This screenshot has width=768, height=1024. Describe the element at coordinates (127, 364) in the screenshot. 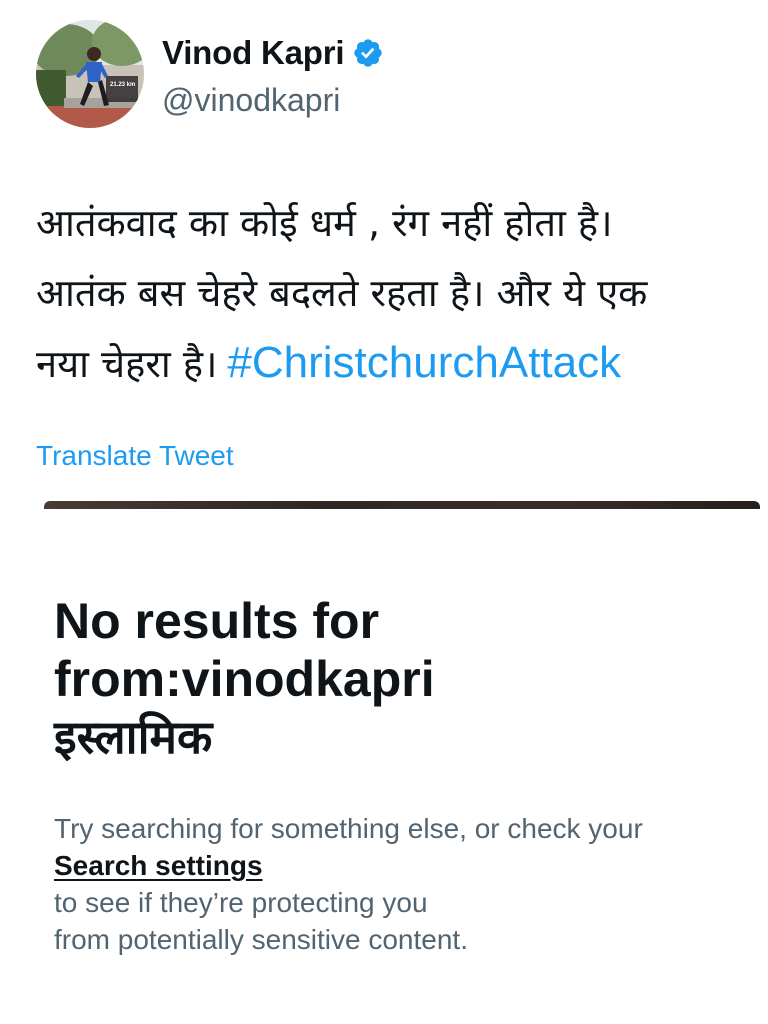

I see `tweet-text-line-3-text: नया चेहरा है।` at that location.